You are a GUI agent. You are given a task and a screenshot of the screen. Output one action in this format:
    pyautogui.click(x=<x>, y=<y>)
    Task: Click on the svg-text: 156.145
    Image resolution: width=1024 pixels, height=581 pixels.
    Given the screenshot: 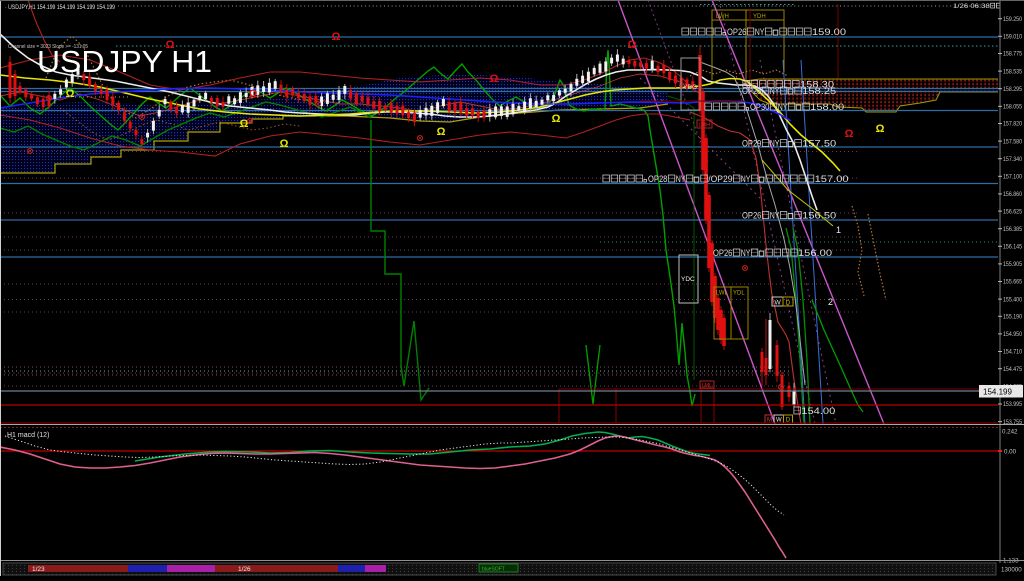 What is the action you would take?
    pyautogui.click(x=1012, y=247)
    